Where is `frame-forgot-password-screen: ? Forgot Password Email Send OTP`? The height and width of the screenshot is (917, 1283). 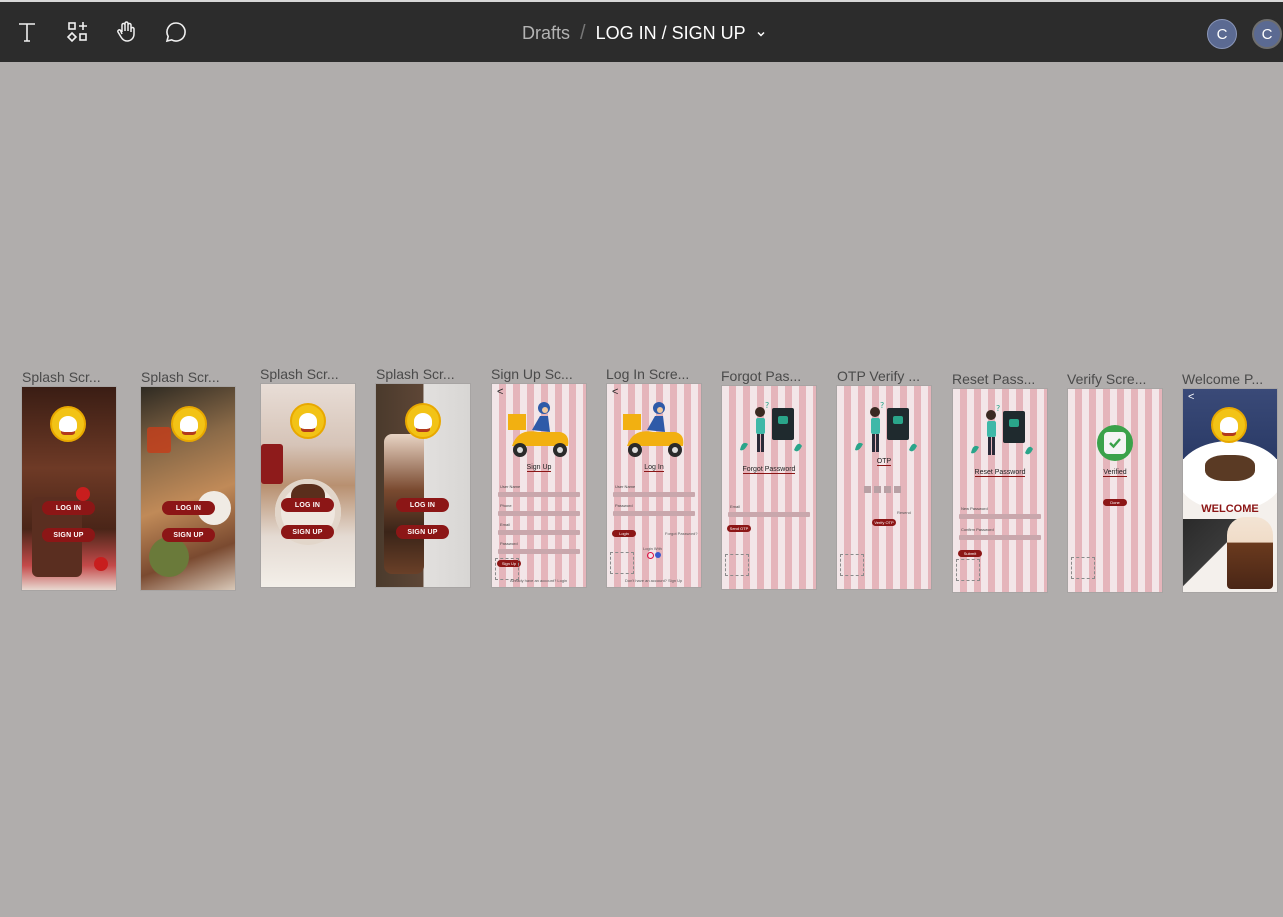
frame-forgot-password-screen: ? Forgot Password Email Send OTP is located at coordinates (769, 487).